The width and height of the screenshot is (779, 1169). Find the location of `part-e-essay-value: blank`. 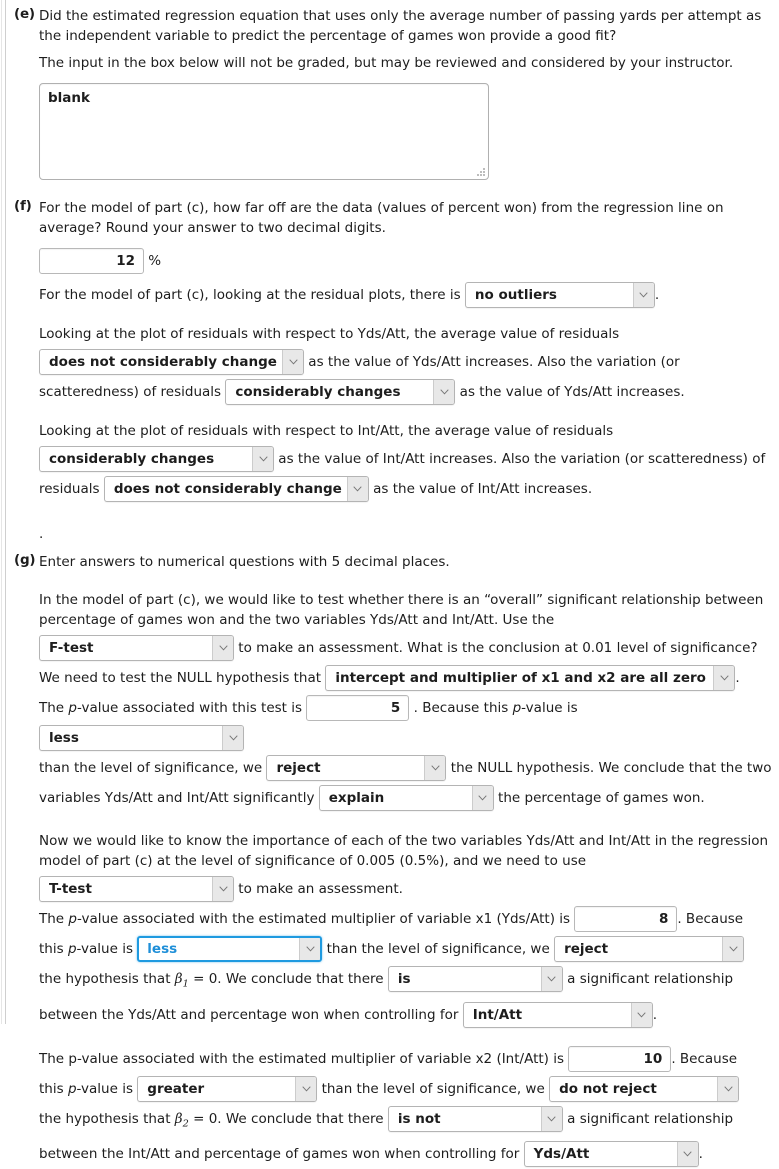

part-e-essay-value: blank is located at coordinates (69, 98).